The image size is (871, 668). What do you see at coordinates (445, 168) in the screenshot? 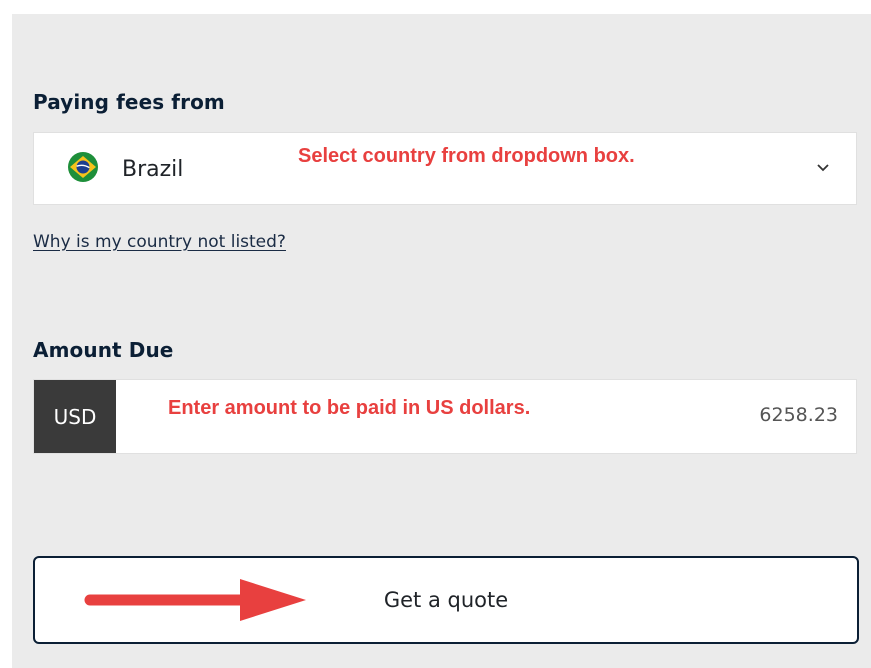
I see `country-dropdown: Brazil` at bounding box center [445, 168].